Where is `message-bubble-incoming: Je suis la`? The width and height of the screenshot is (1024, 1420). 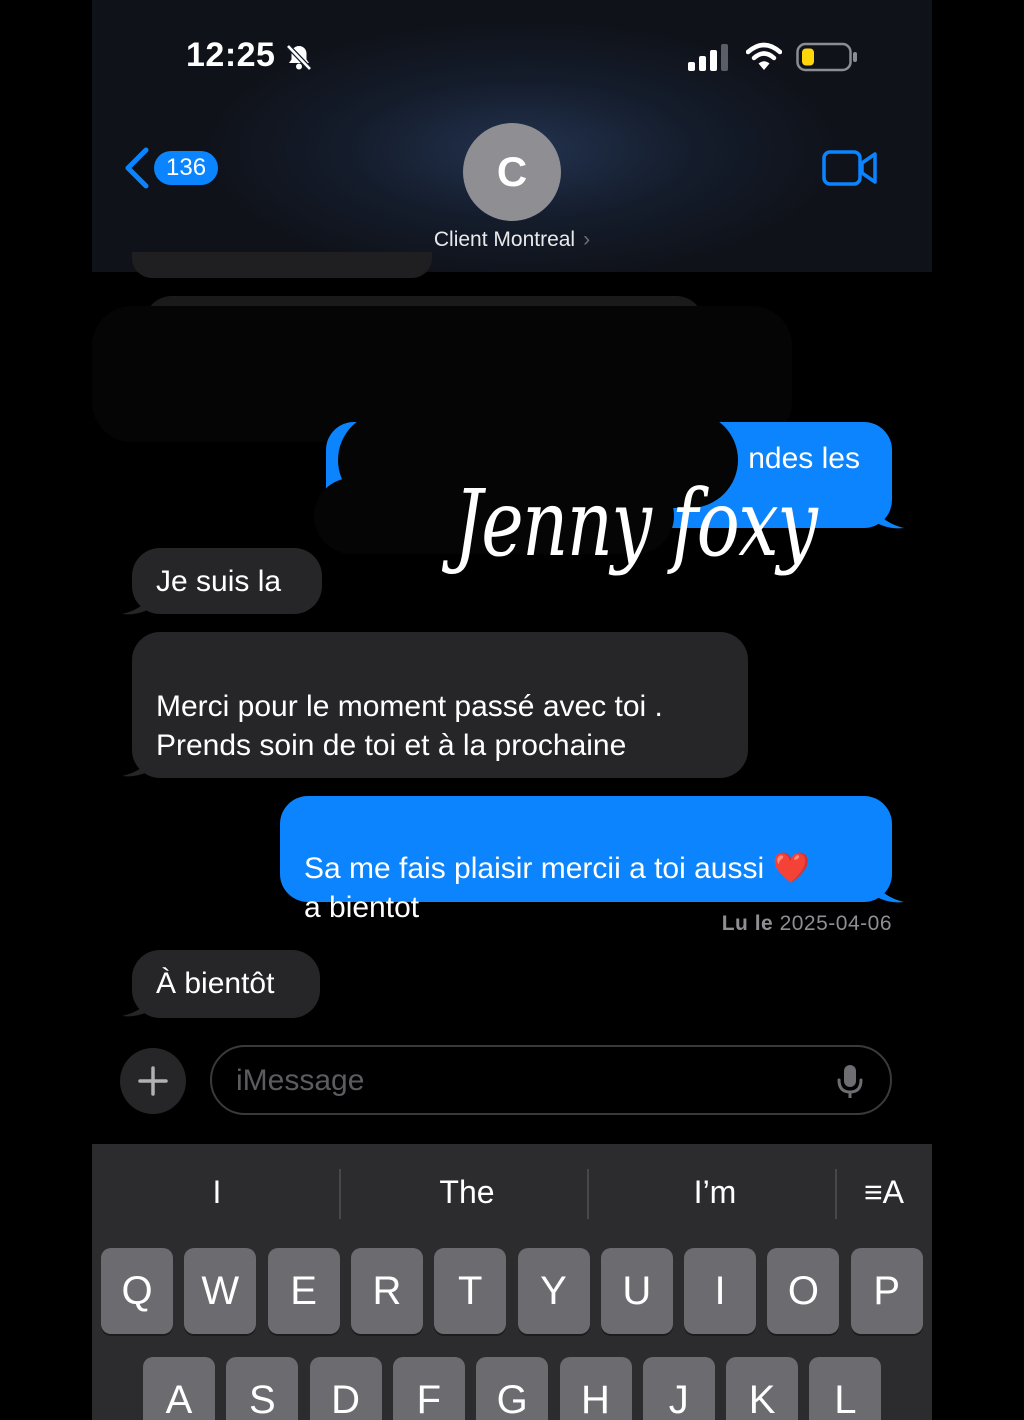 message-bubble-incoming: Je suis la is located at coordinates (227, 581).